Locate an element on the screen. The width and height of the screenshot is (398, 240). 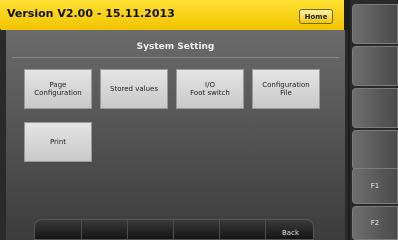
configuration-file-button: Configuration File is located at coordinates (286, 89).